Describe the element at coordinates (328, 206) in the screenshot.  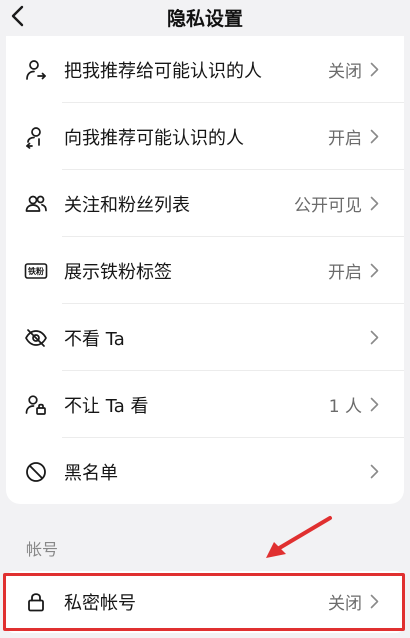
I see `setting-value: 公开可见` at that location.